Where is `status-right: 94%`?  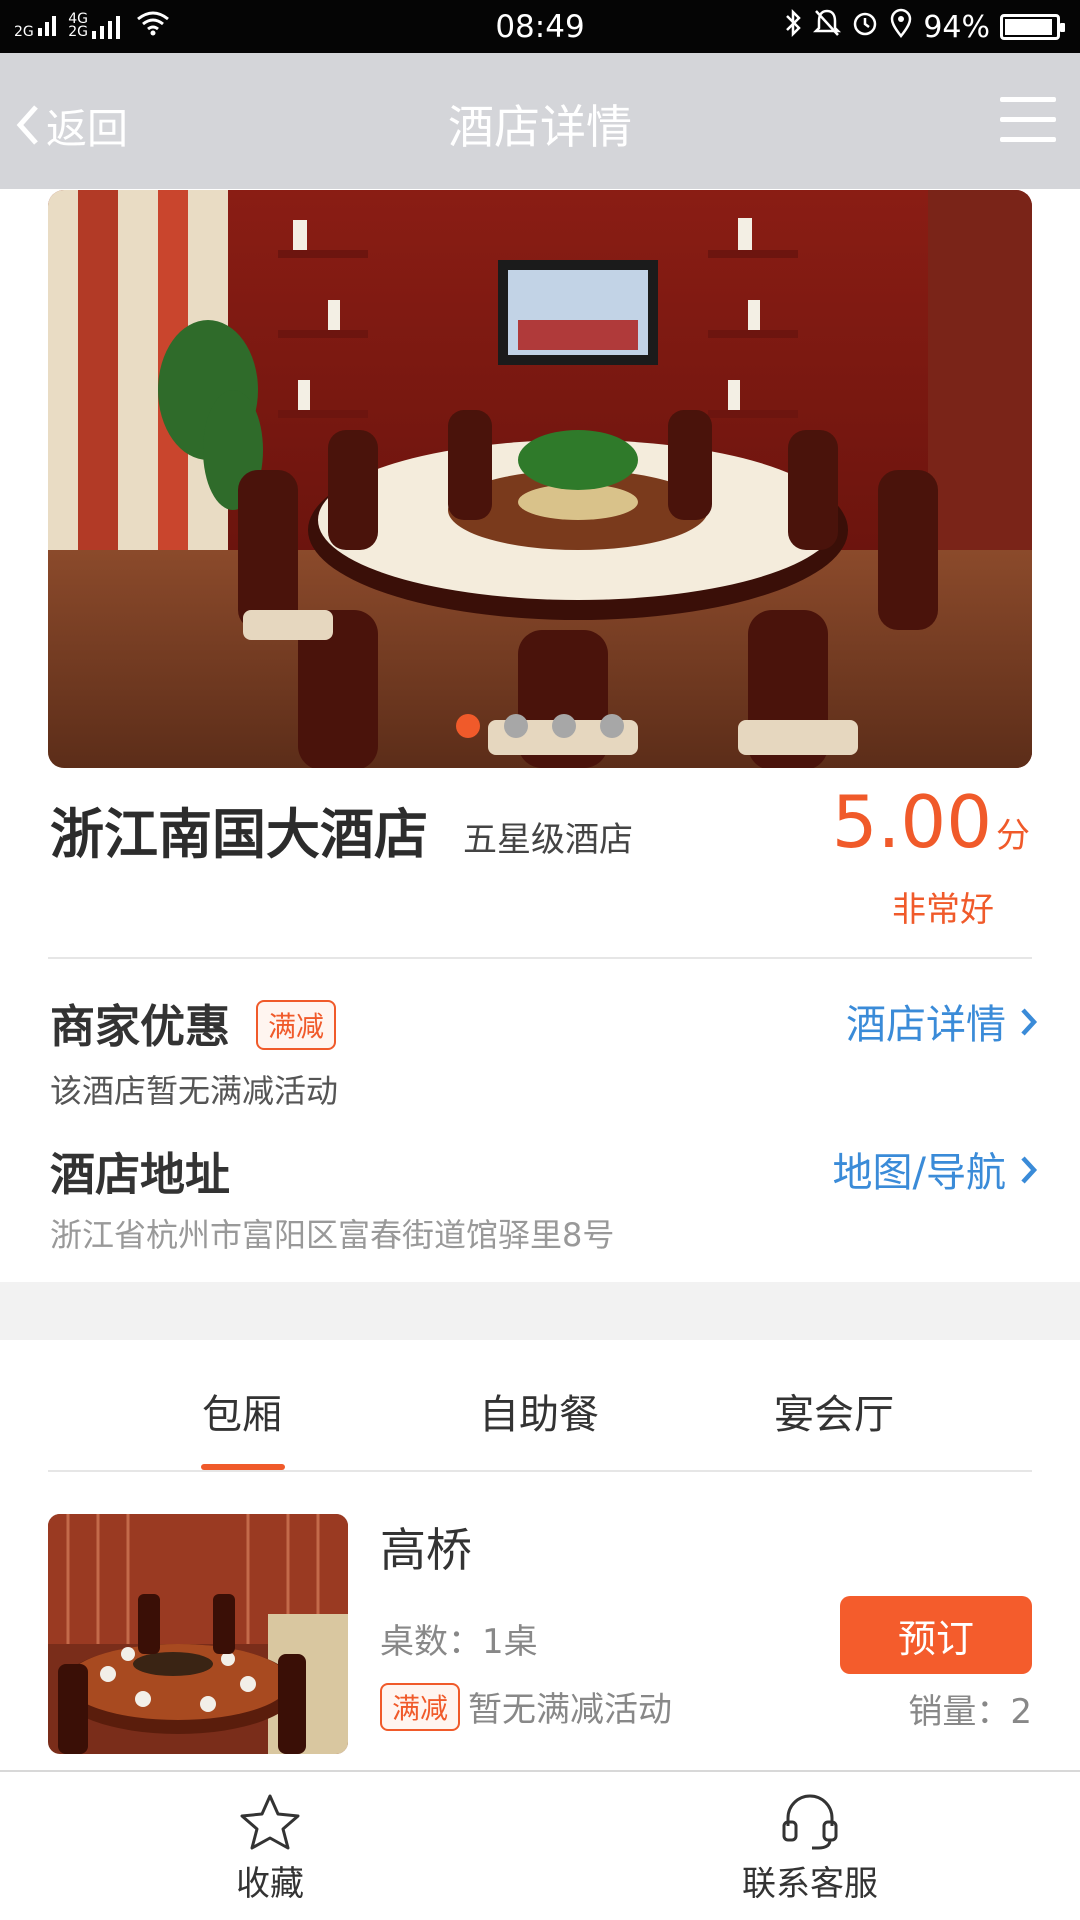
status-right: 94% is located at coordinates (924, 27).